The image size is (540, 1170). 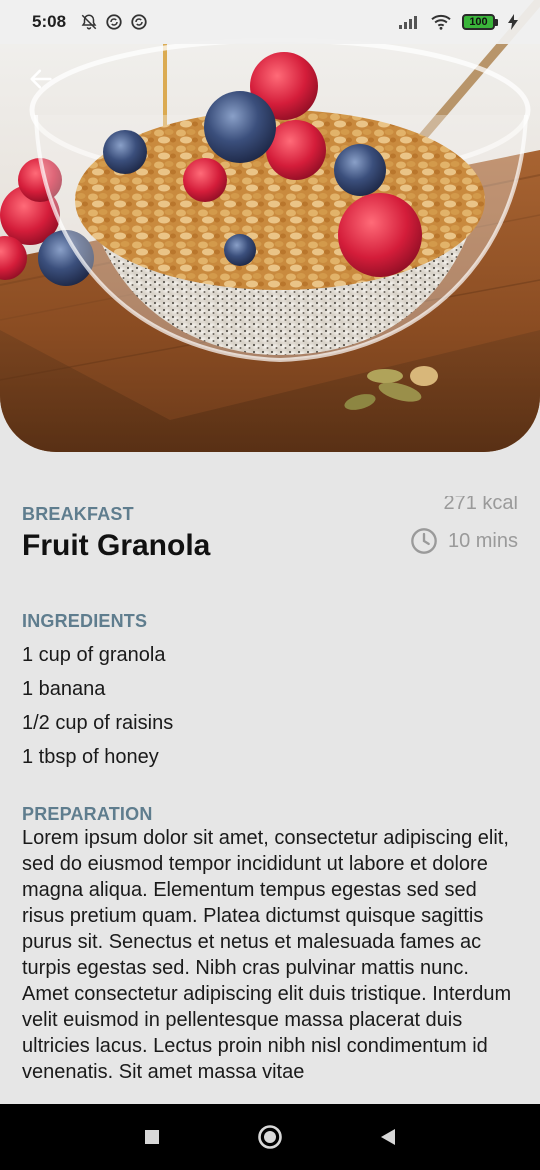 I want to click on back-triangle-icon, so click(x=388, y=1137).